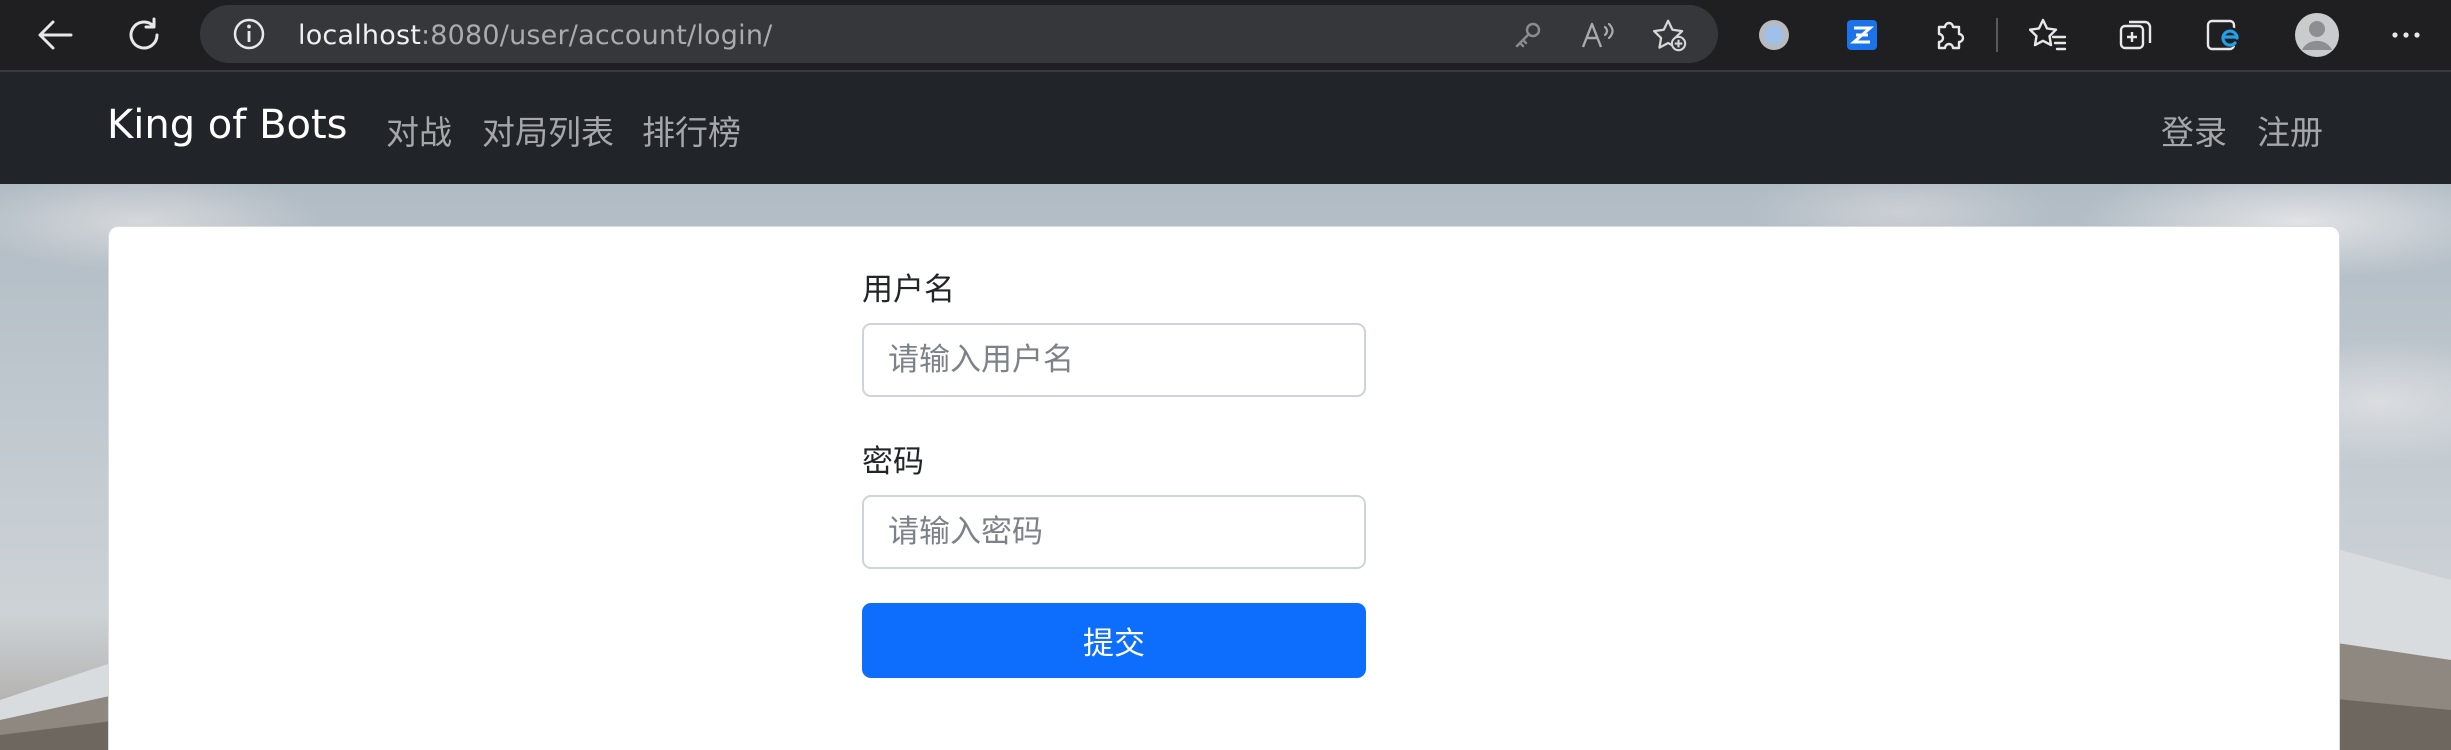 The image size is (2451, 750). Describe the element at coordinates (691, 130) in the screenshot. I see `nav-link-ranklist: 排行榜` at that location.